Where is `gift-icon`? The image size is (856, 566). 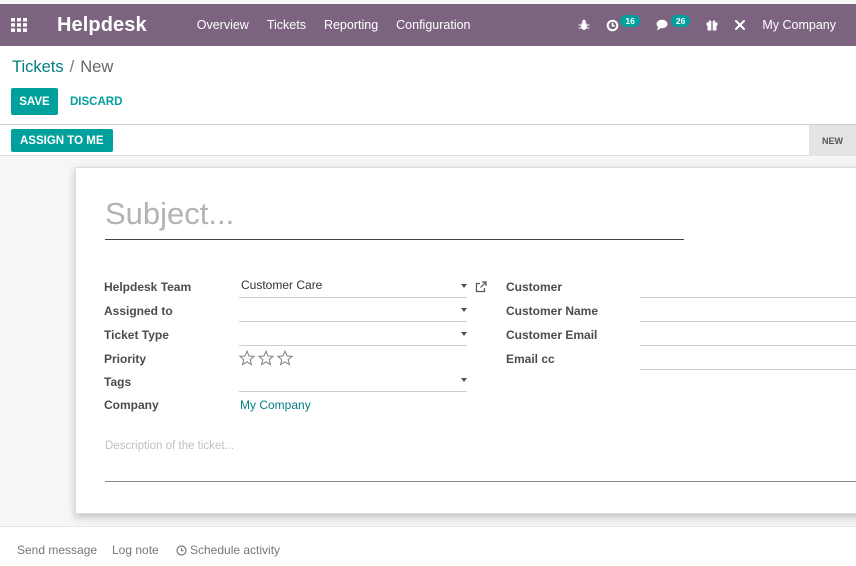
gift-icon is located at coordinates (712, 25).